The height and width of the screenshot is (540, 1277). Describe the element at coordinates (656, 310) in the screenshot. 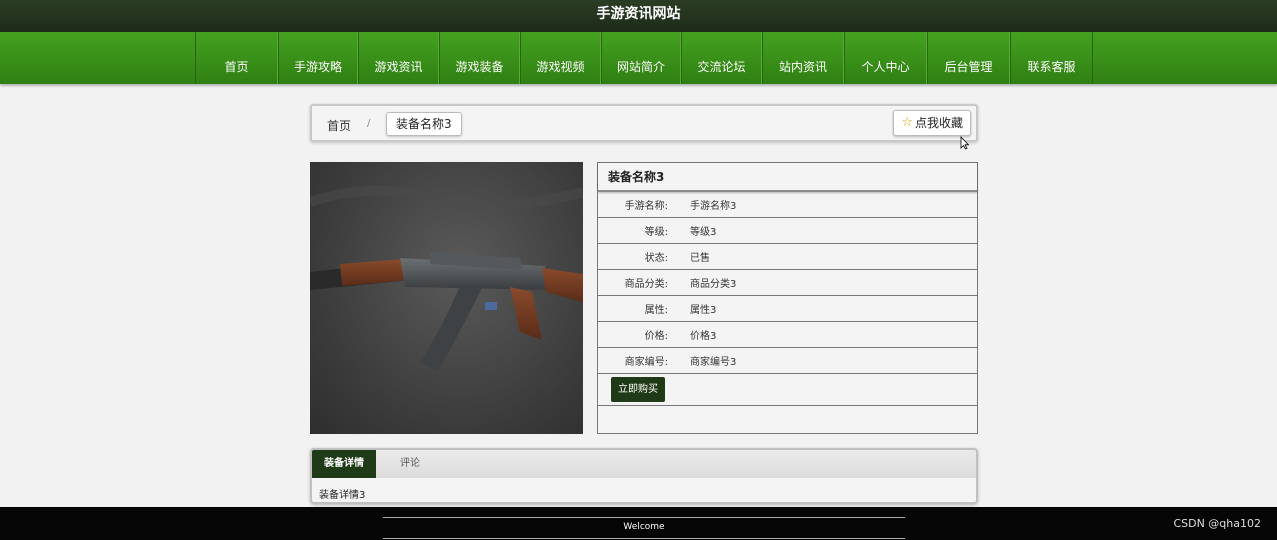

I see `info-label: 属性:` at that location.